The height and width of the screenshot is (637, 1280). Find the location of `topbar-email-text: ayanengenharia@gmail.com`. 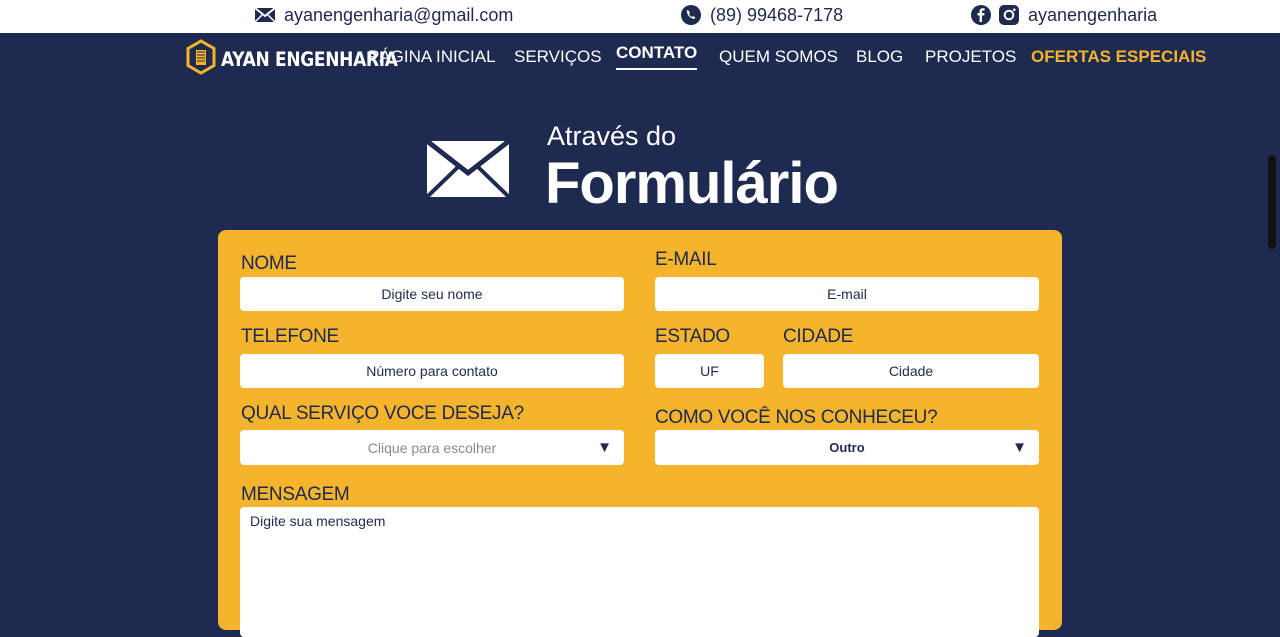

topbar-email-text: ayanengenharia@gmail.com is located at coordinates (399, 14).